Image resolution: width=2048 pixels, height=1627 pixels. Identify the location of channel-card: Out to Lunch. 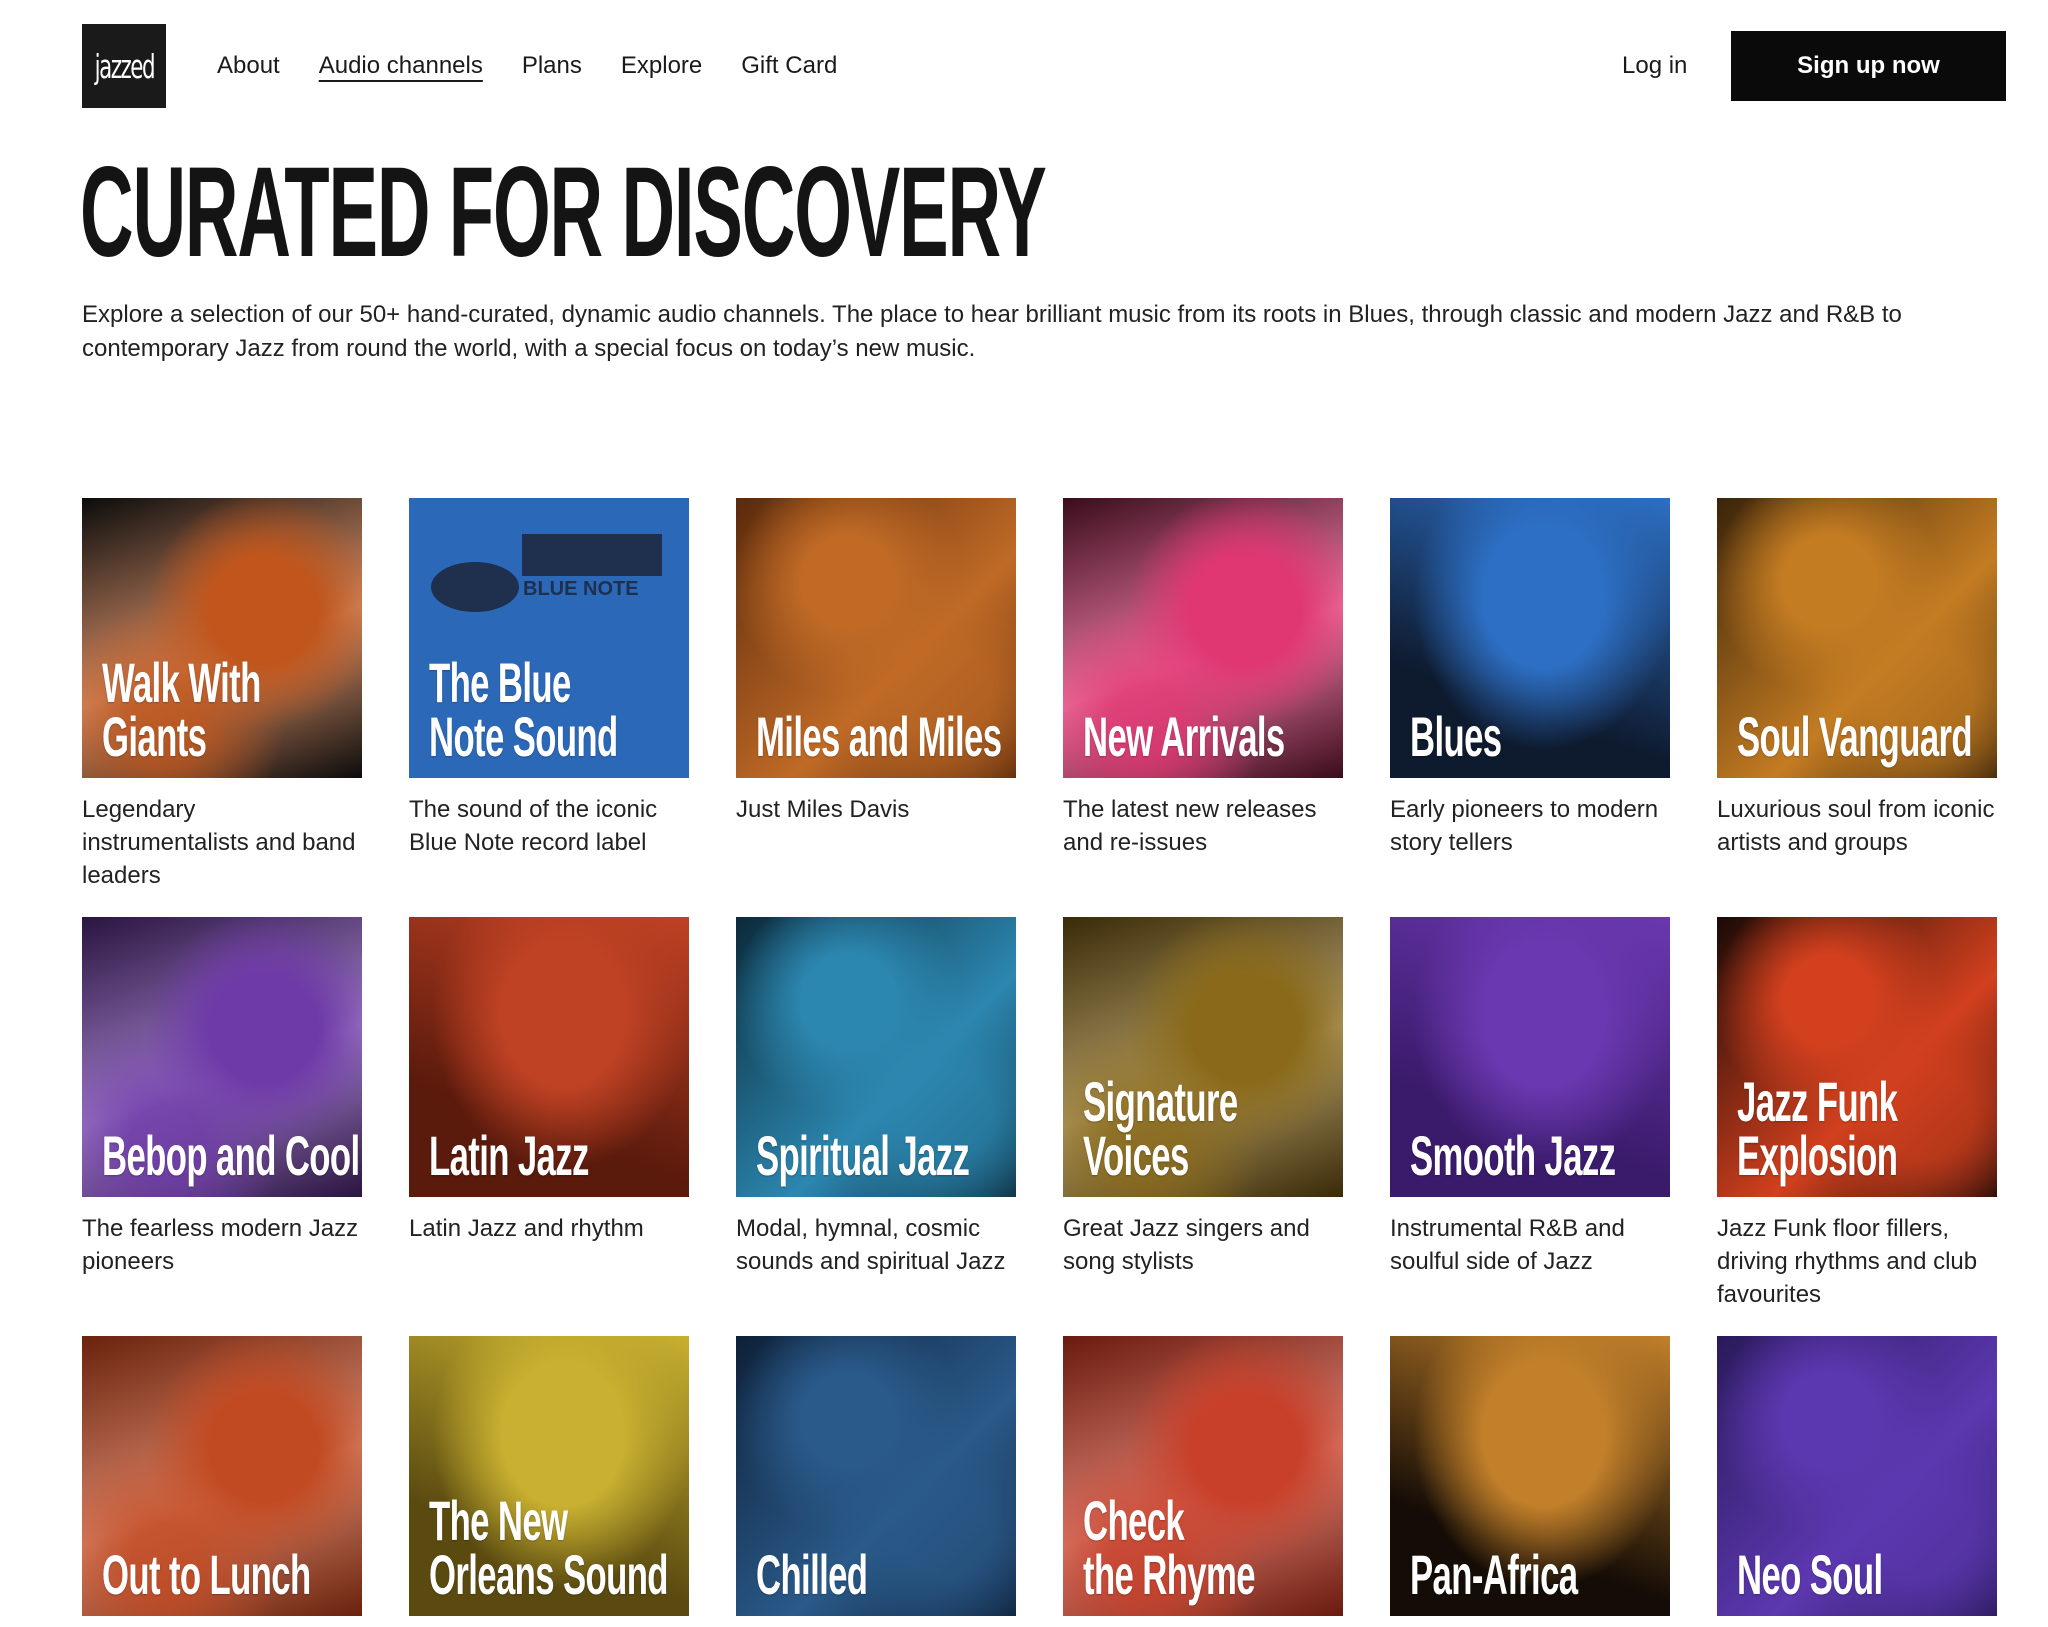
(222, 1481).